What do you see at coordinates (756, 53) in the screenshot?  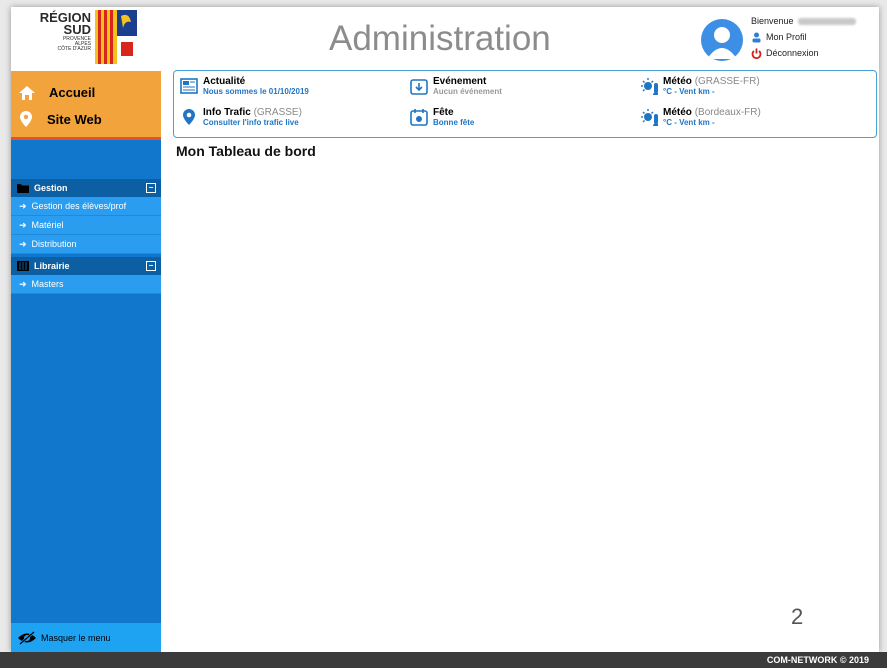 I see `power-icon` at bounding box center [756, 53].